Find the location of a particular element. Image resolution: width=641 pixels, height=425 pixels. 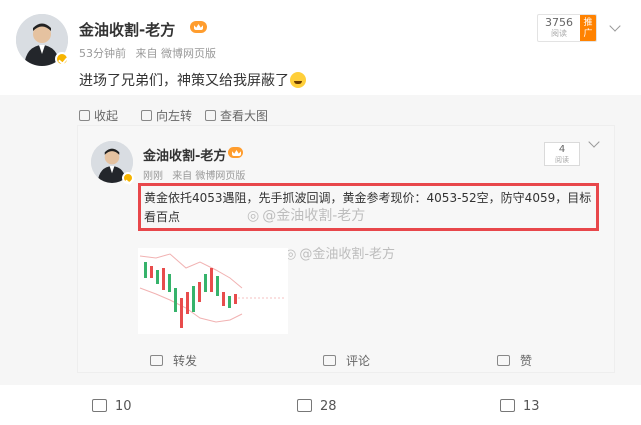

watermark-2: ◎ @金油收割-老方 is located at coordinates (340, 252).